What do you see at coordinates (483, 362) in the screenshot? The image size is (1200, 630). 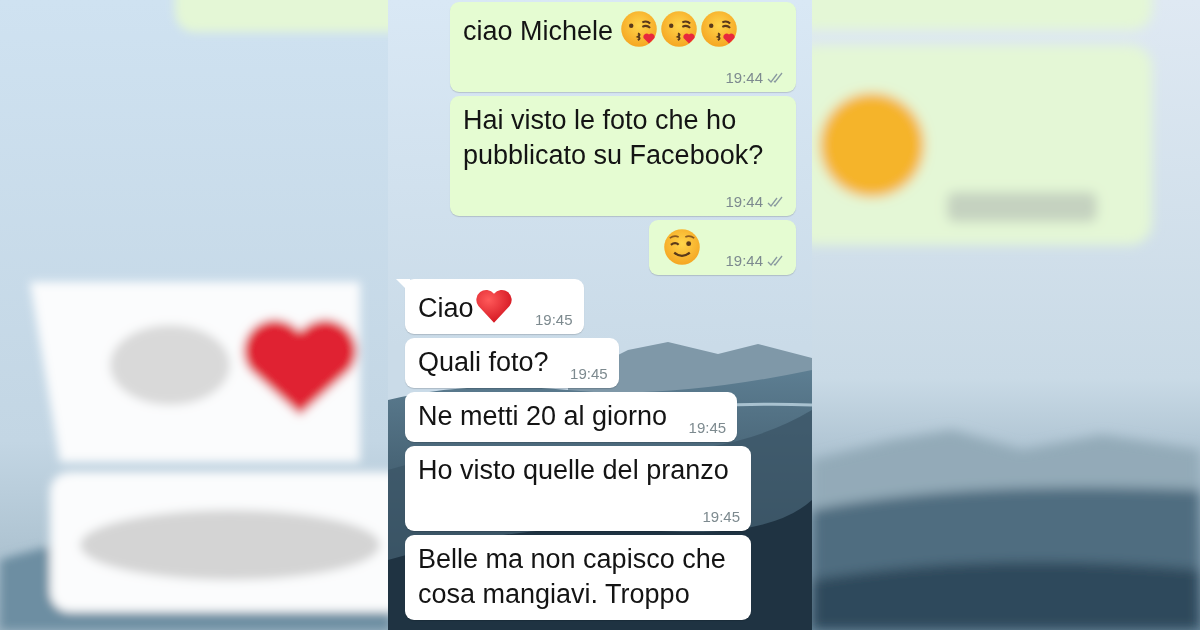 I see `message-text: Quali foto?` at bounding box center [483, 362].